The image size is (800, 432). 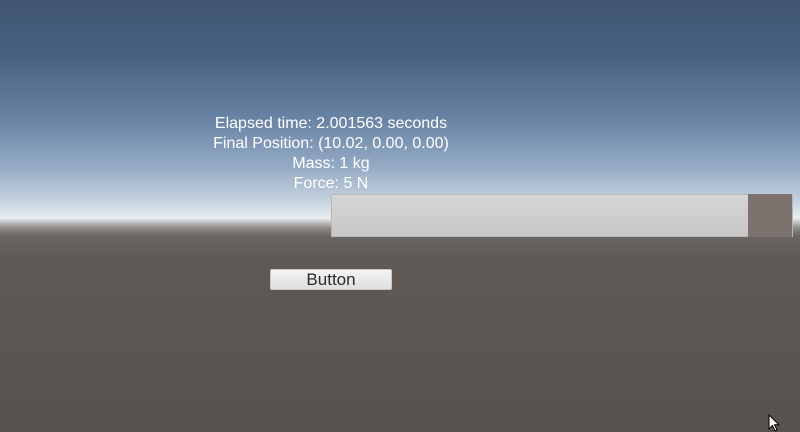 I want to click on force-text: Force: 5 N, so click(x=331, y=183).